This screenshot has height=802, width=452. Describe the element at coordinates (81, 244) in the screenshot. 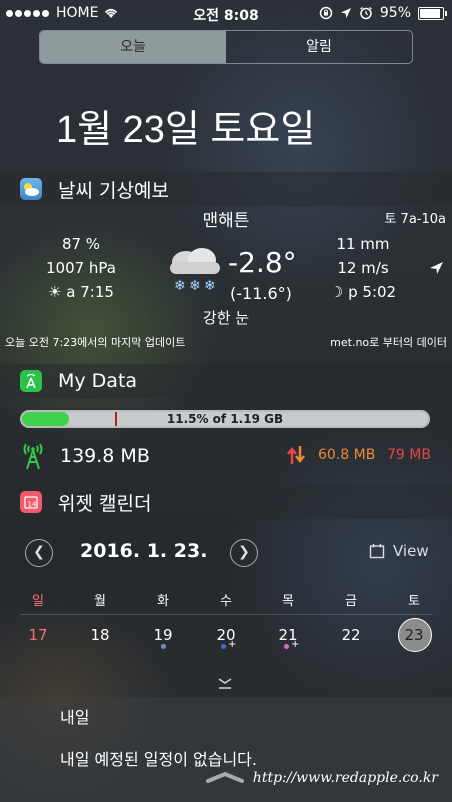

I see `weather-humidity: 87 %` at that location.